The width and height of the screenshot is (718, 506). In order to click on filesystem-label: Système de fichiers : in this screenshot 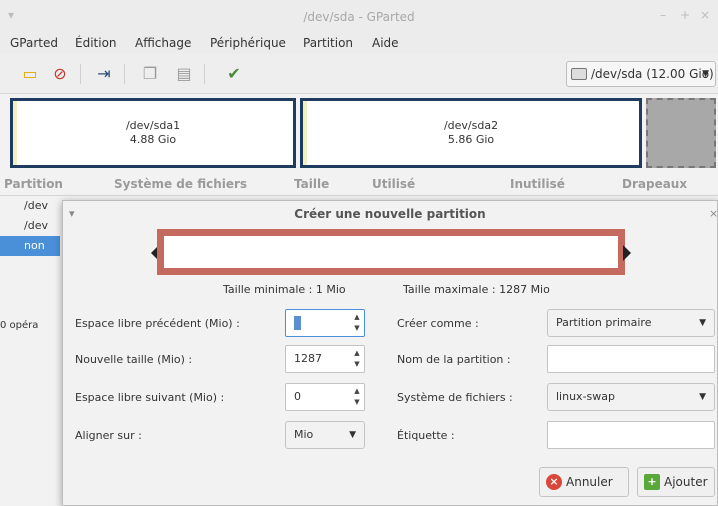, I will do `click(455, 397)`.